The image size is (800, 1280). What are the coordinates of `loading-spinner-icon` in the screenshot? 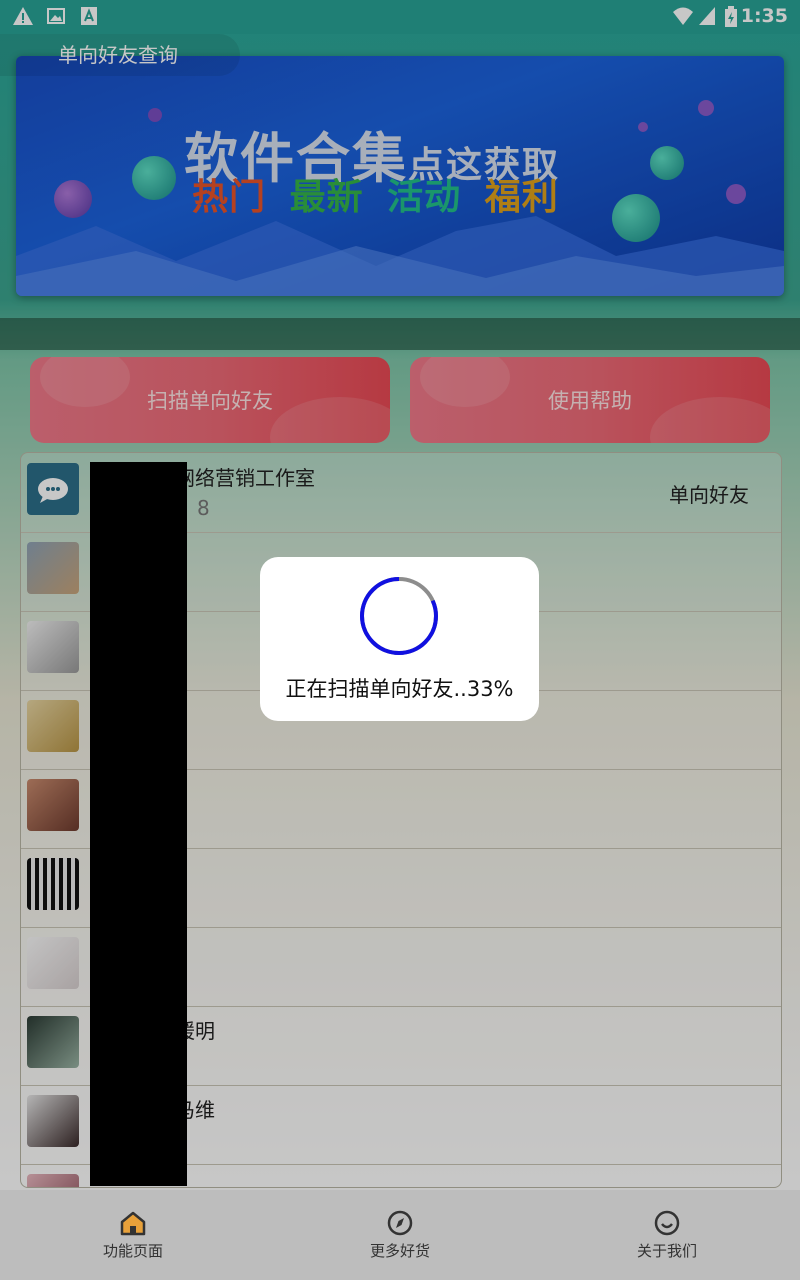 It's located at (399, 616).